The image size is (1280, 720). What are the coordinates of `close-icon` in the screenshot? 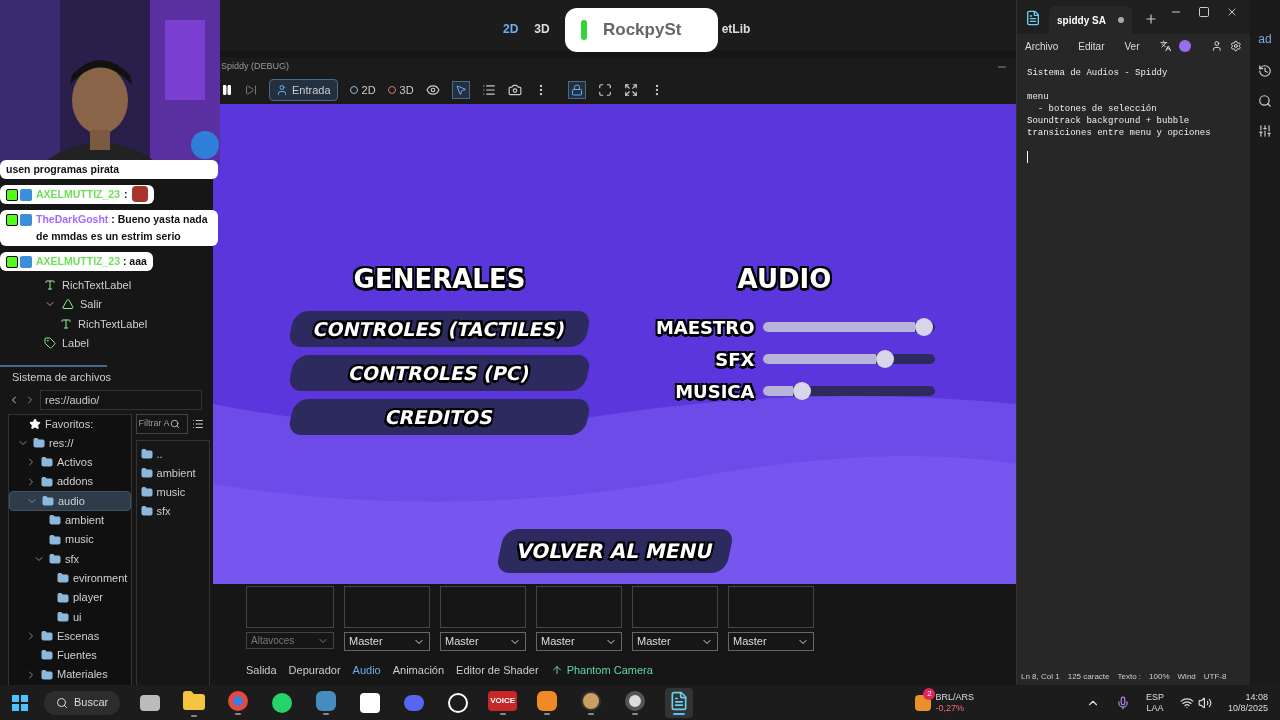 It's located at (1232, 12).